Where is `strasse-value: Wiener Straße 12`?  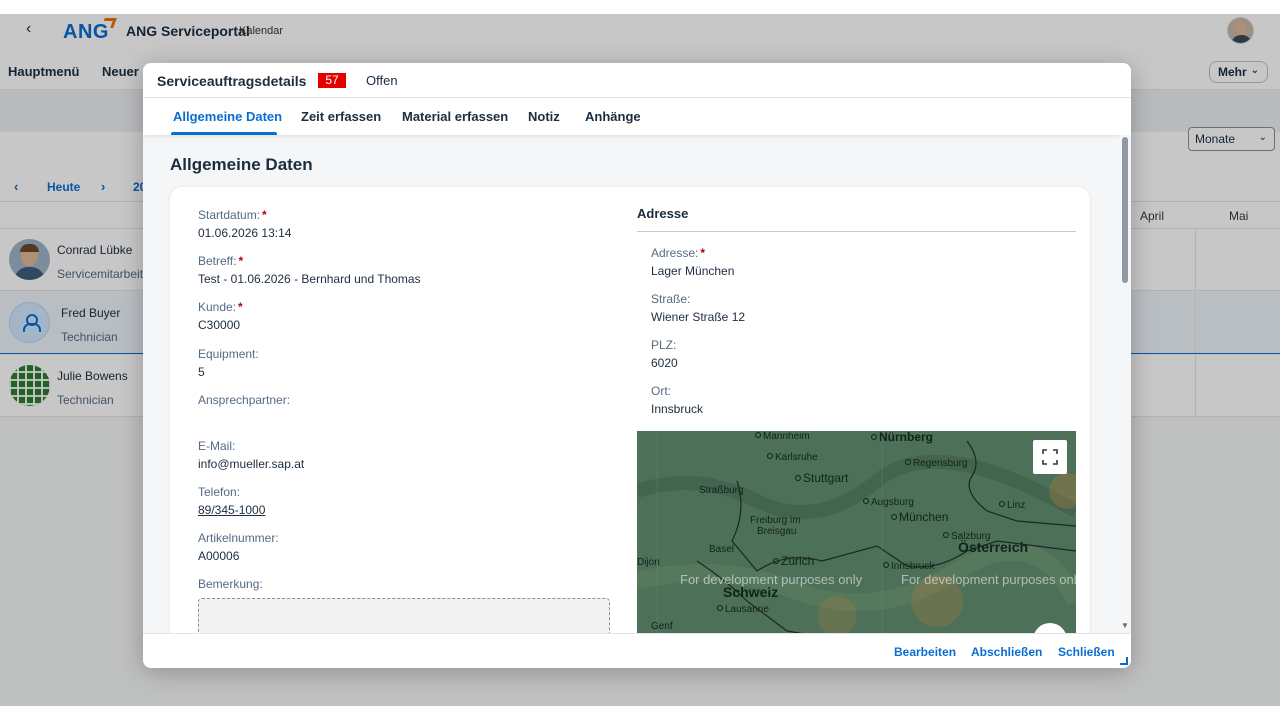
strasse-value: Wiener Straße 12 is located at coordinates (698, 317).